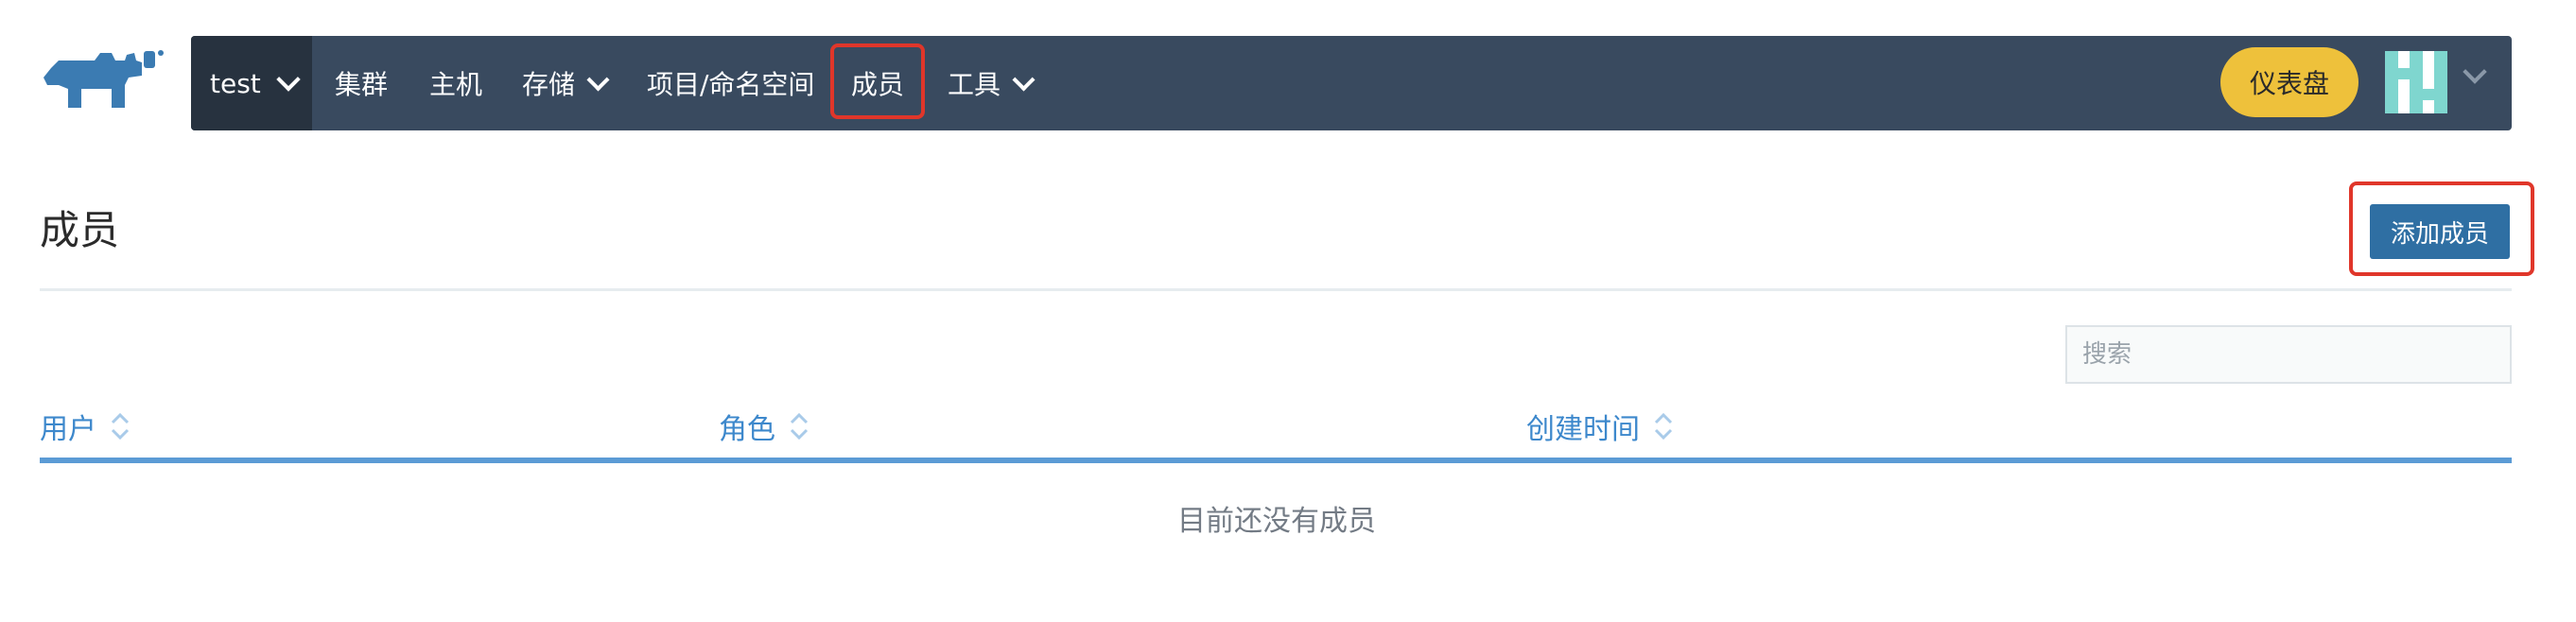 Image resolution: width=2576 pixels, height=622 pixels. I want to click on page-title: 成员, so click(80, 230).